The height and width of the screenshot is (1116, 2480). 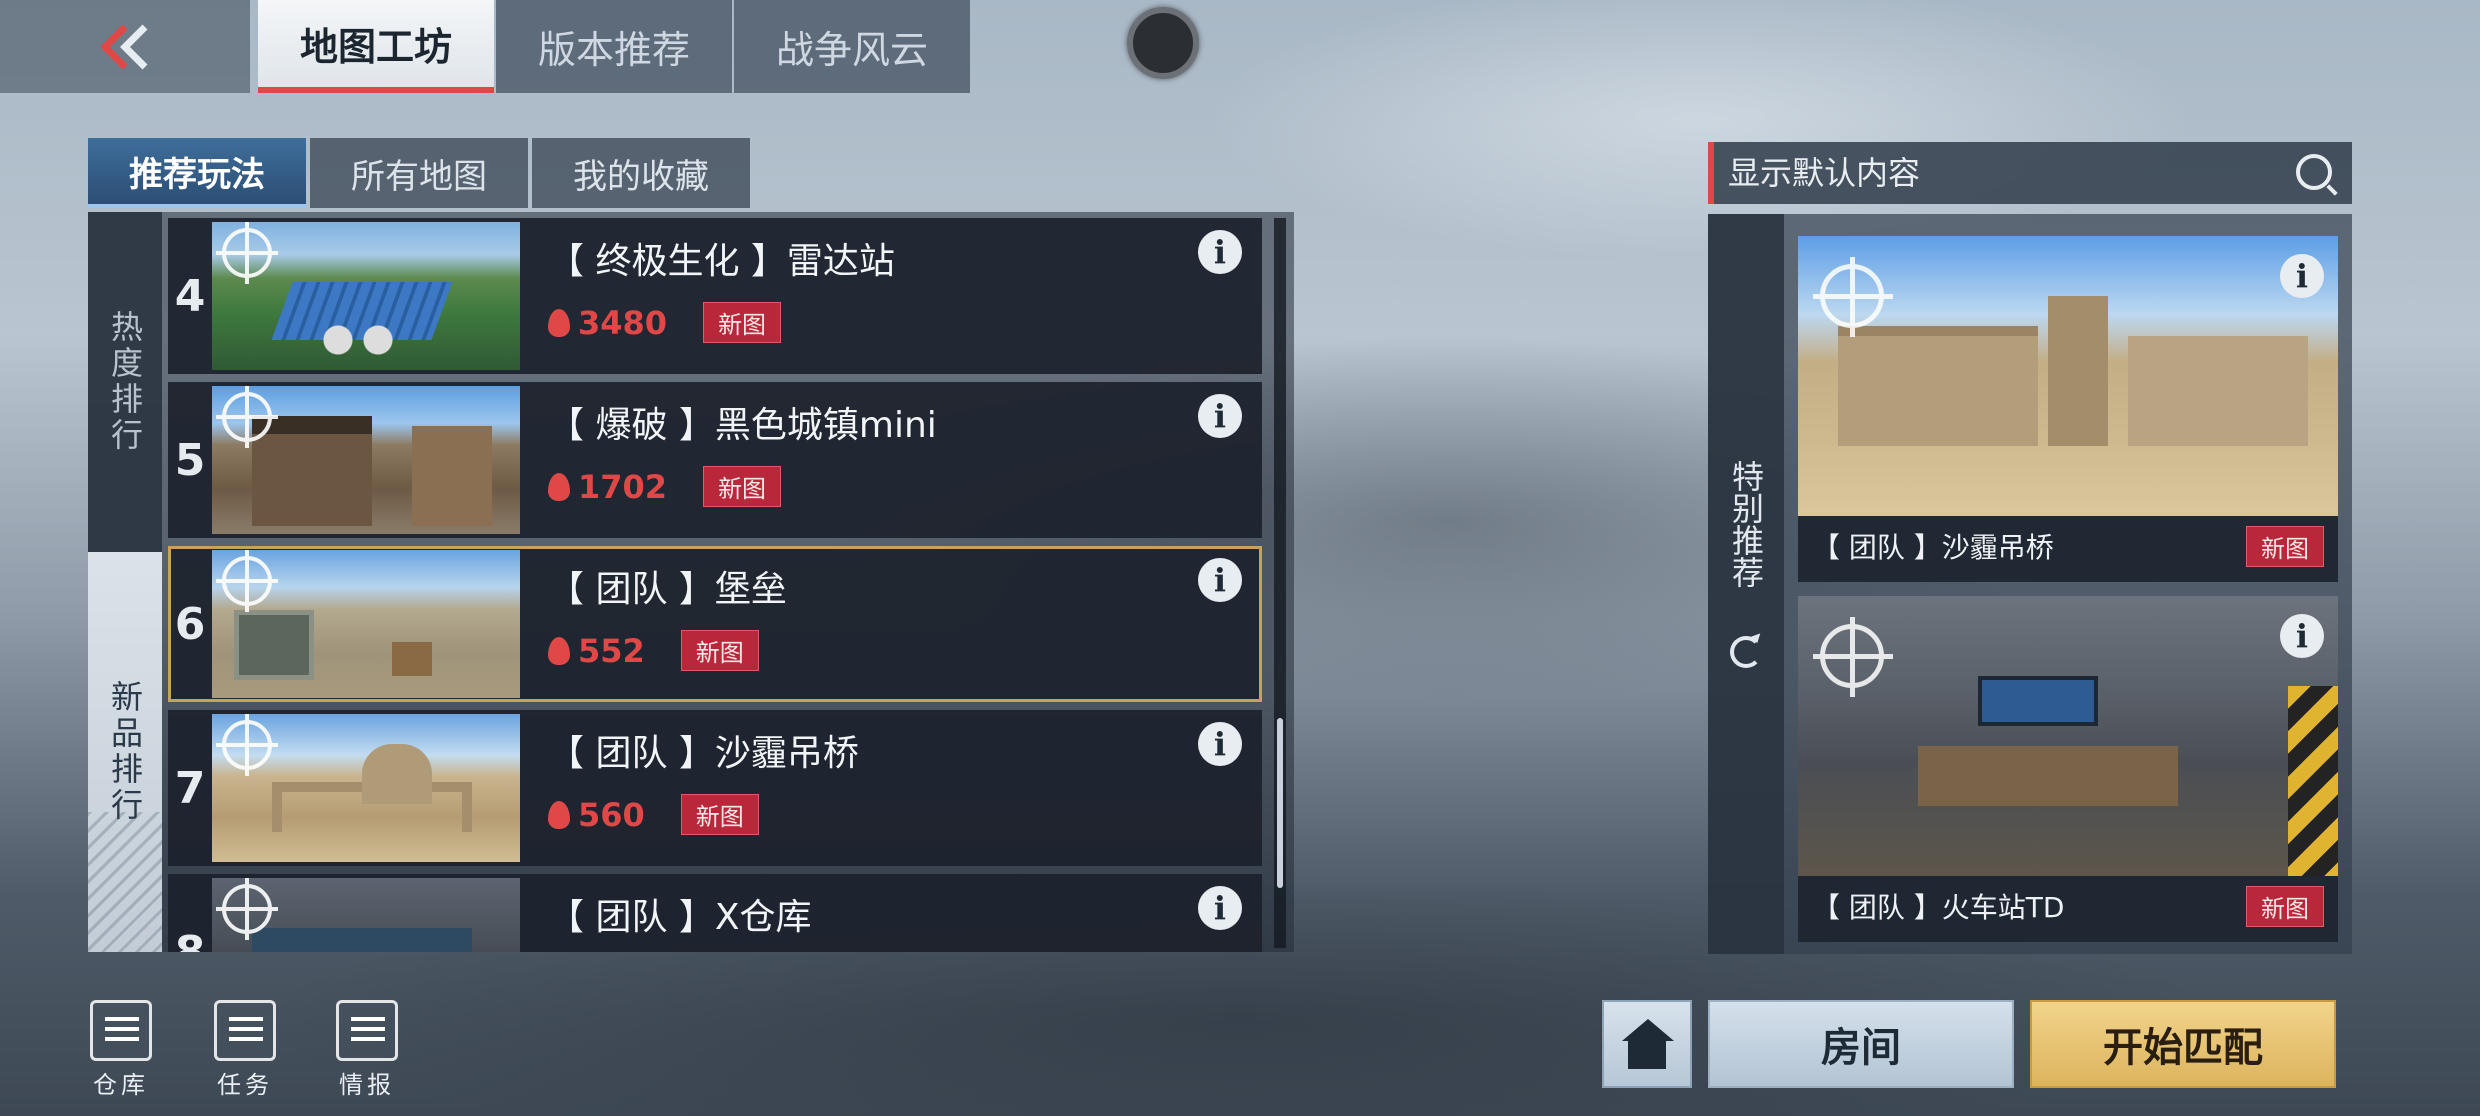 I want to click on map-row: 5 【 爆破 】黑色城镇mini 1702 新图 i, so click(x=715, y=460).